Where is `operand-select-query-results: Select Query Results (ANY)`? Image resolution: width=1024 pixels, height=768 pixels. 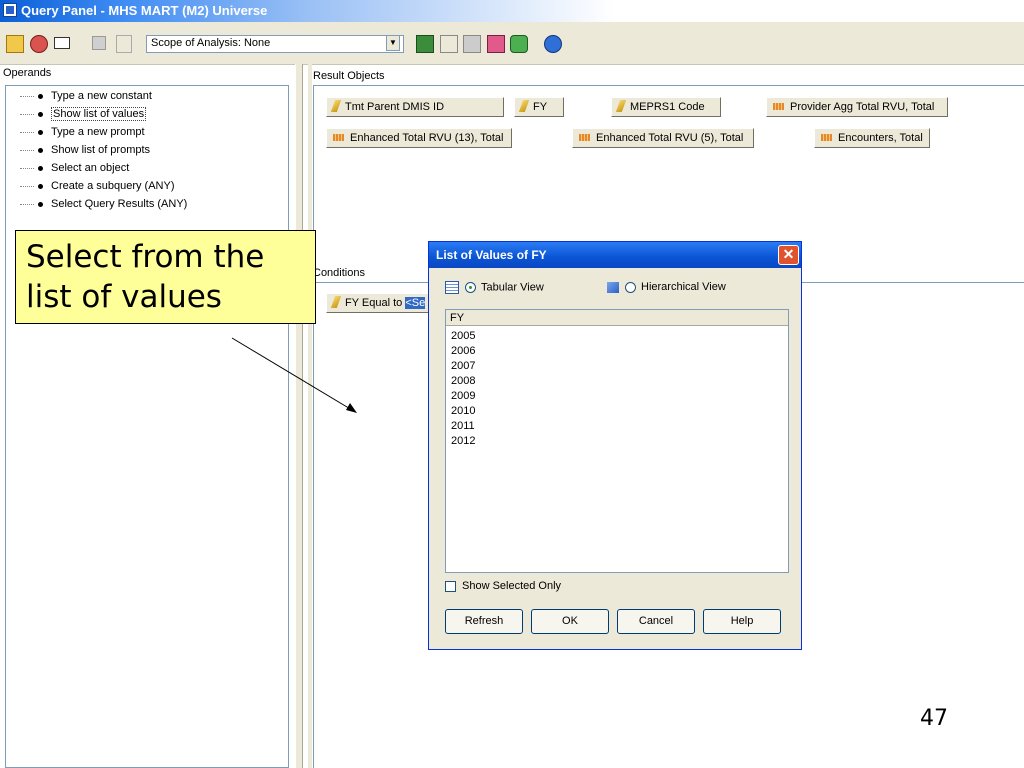
operand-select-query-results: Select Query Results (ANY) is located at coordinates (103, 204).